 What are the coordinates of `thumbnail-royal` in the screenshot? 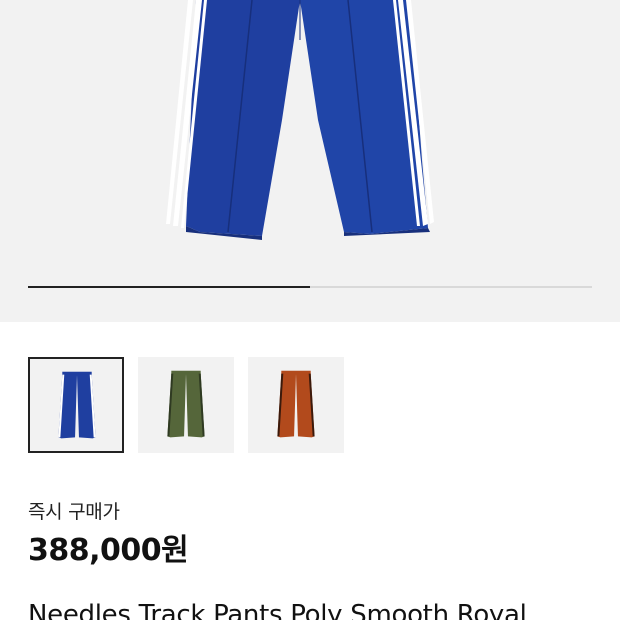 It's located at (76, 405).